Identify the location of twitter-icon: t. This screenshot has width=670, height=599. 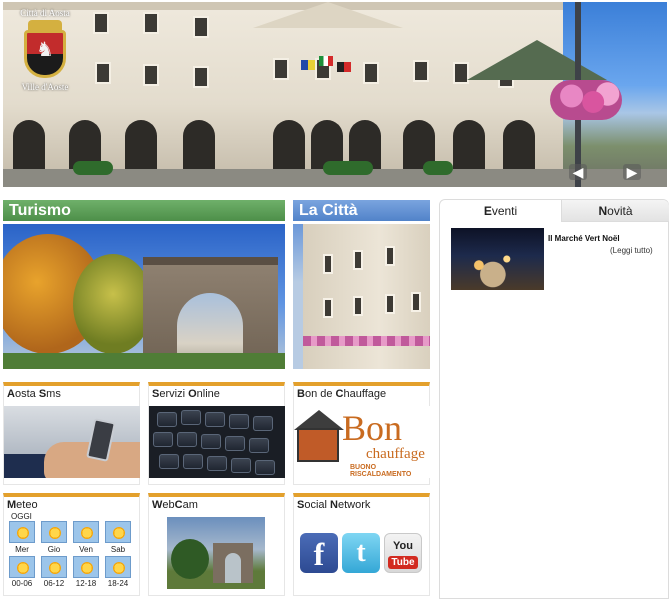
(361, 553).